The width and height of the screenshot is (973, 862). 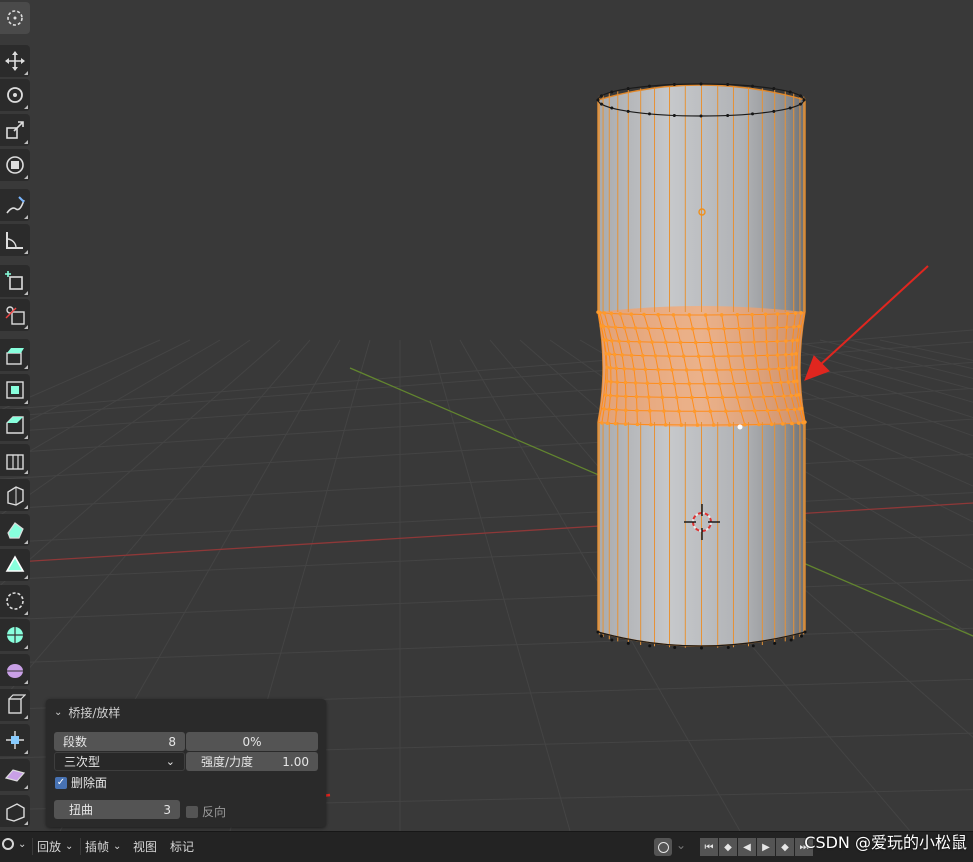 I want to click on editor-type-button: ⌄, so click(x=14, y=844).